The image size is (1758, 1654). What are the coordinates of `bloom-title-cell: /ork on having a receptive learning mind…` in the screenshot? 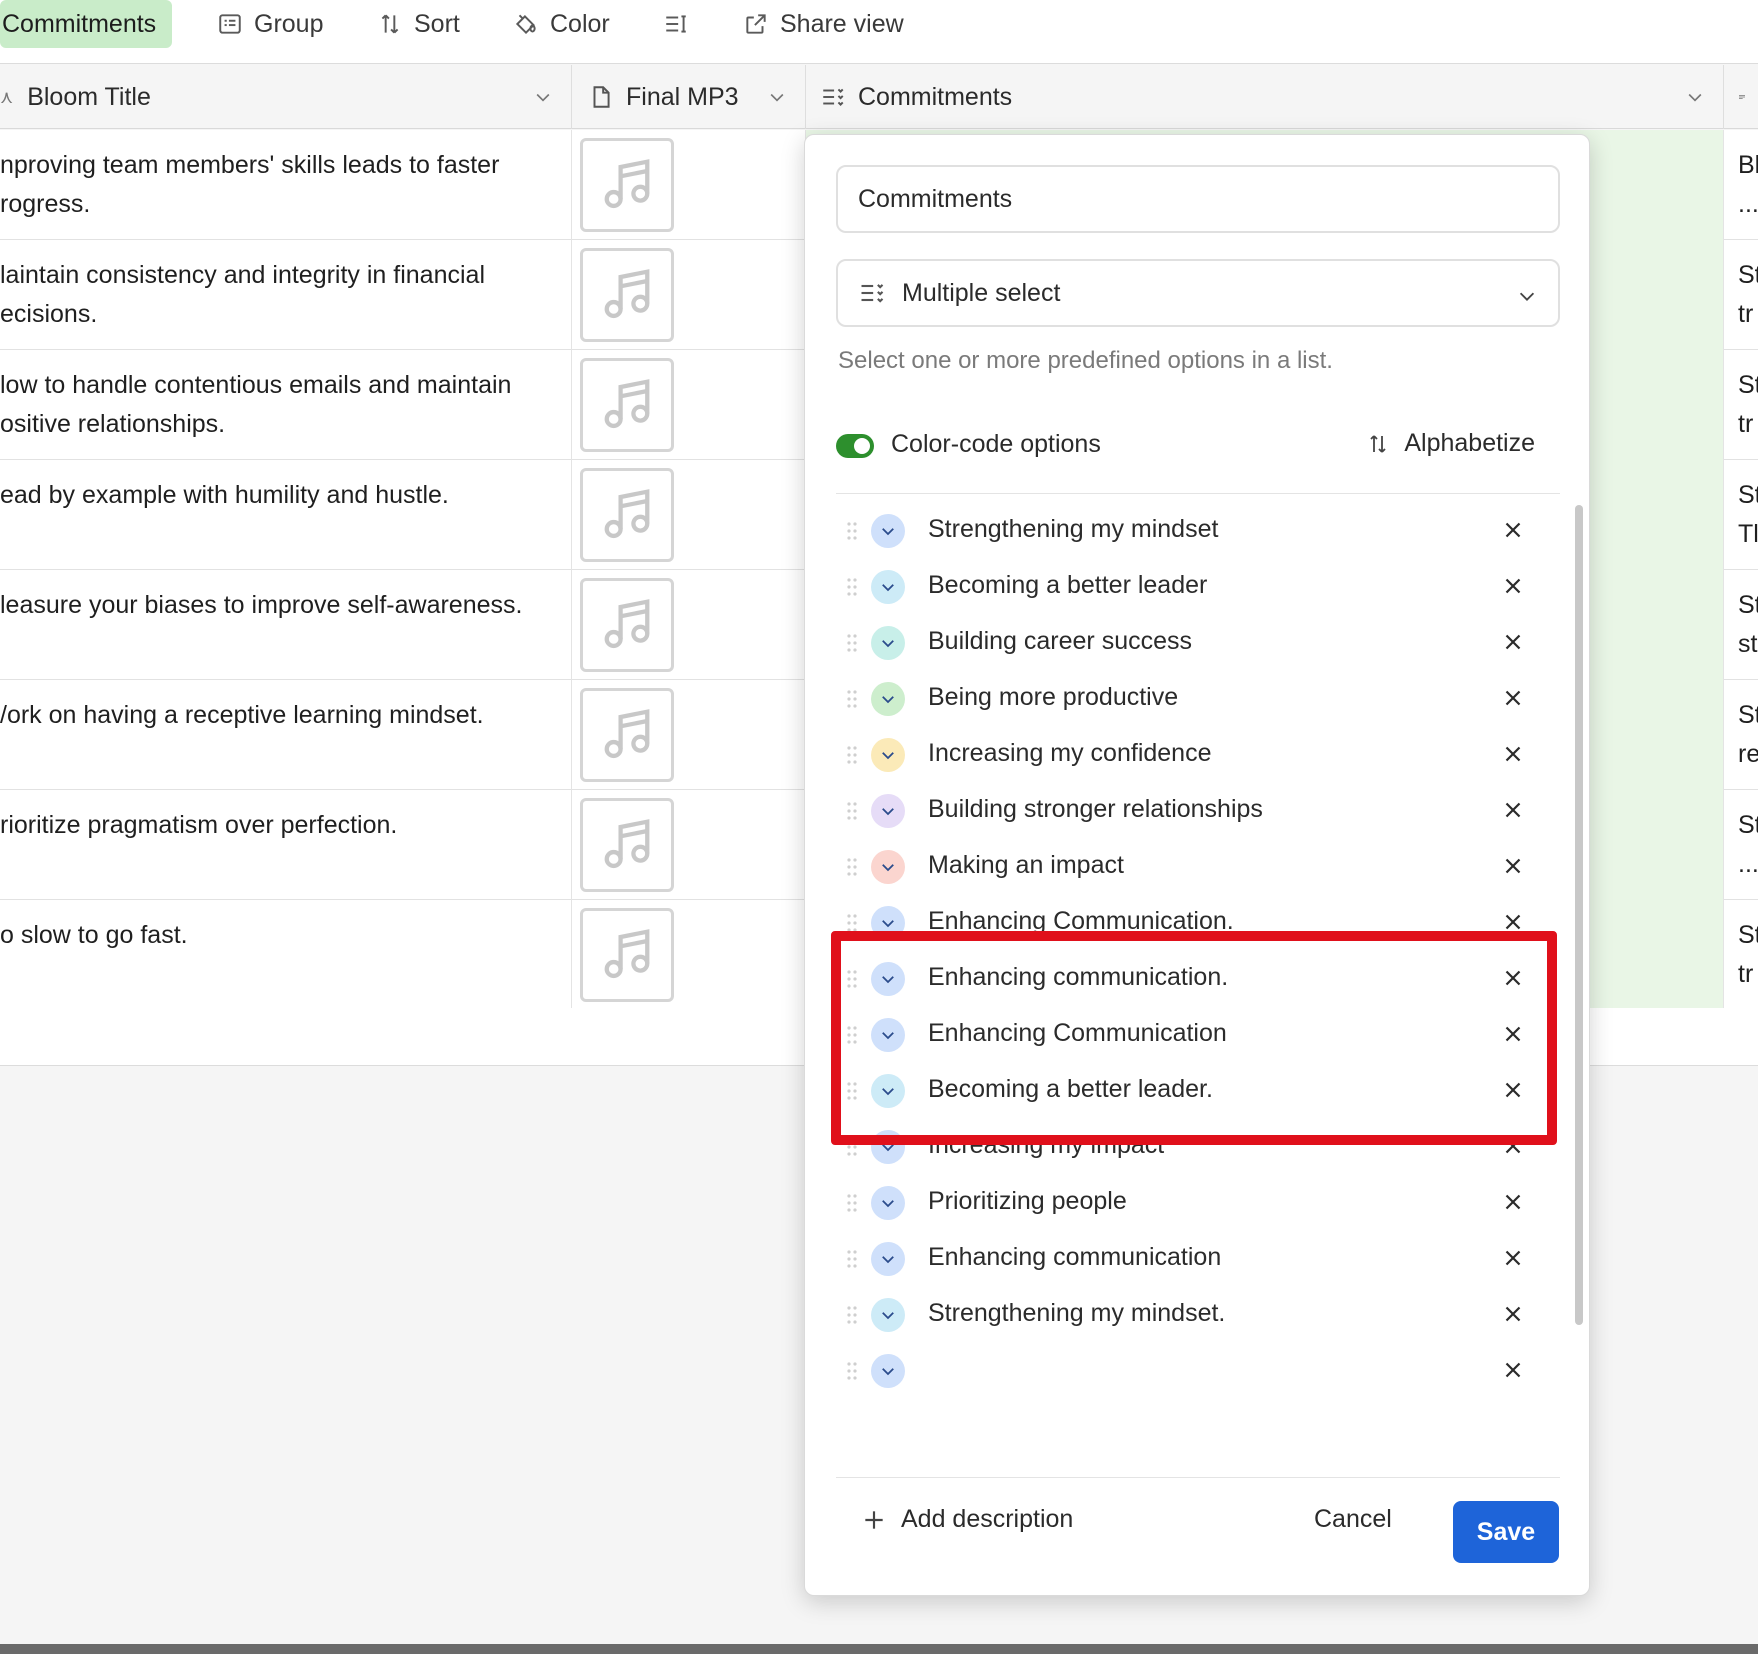 It's located at (286, 735).